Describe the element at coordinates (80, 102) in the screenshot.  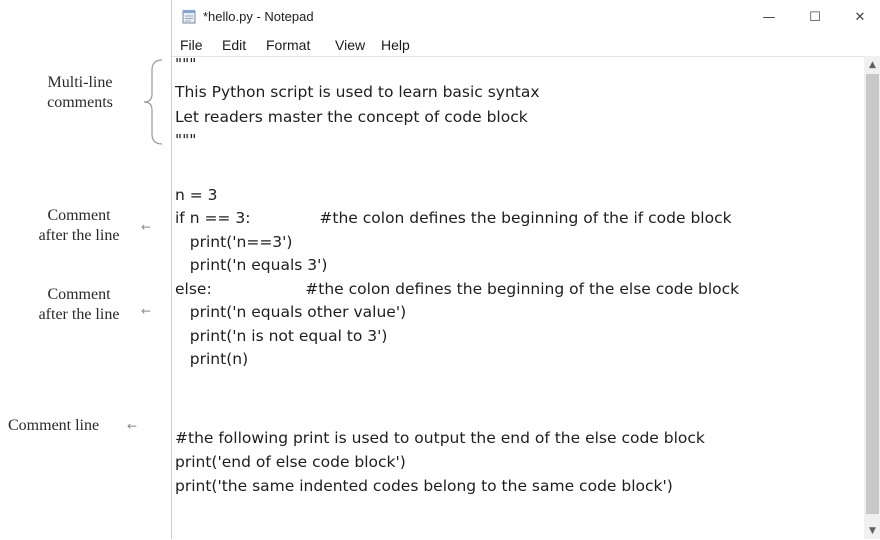
I see `annotation-text: comments` at that location.